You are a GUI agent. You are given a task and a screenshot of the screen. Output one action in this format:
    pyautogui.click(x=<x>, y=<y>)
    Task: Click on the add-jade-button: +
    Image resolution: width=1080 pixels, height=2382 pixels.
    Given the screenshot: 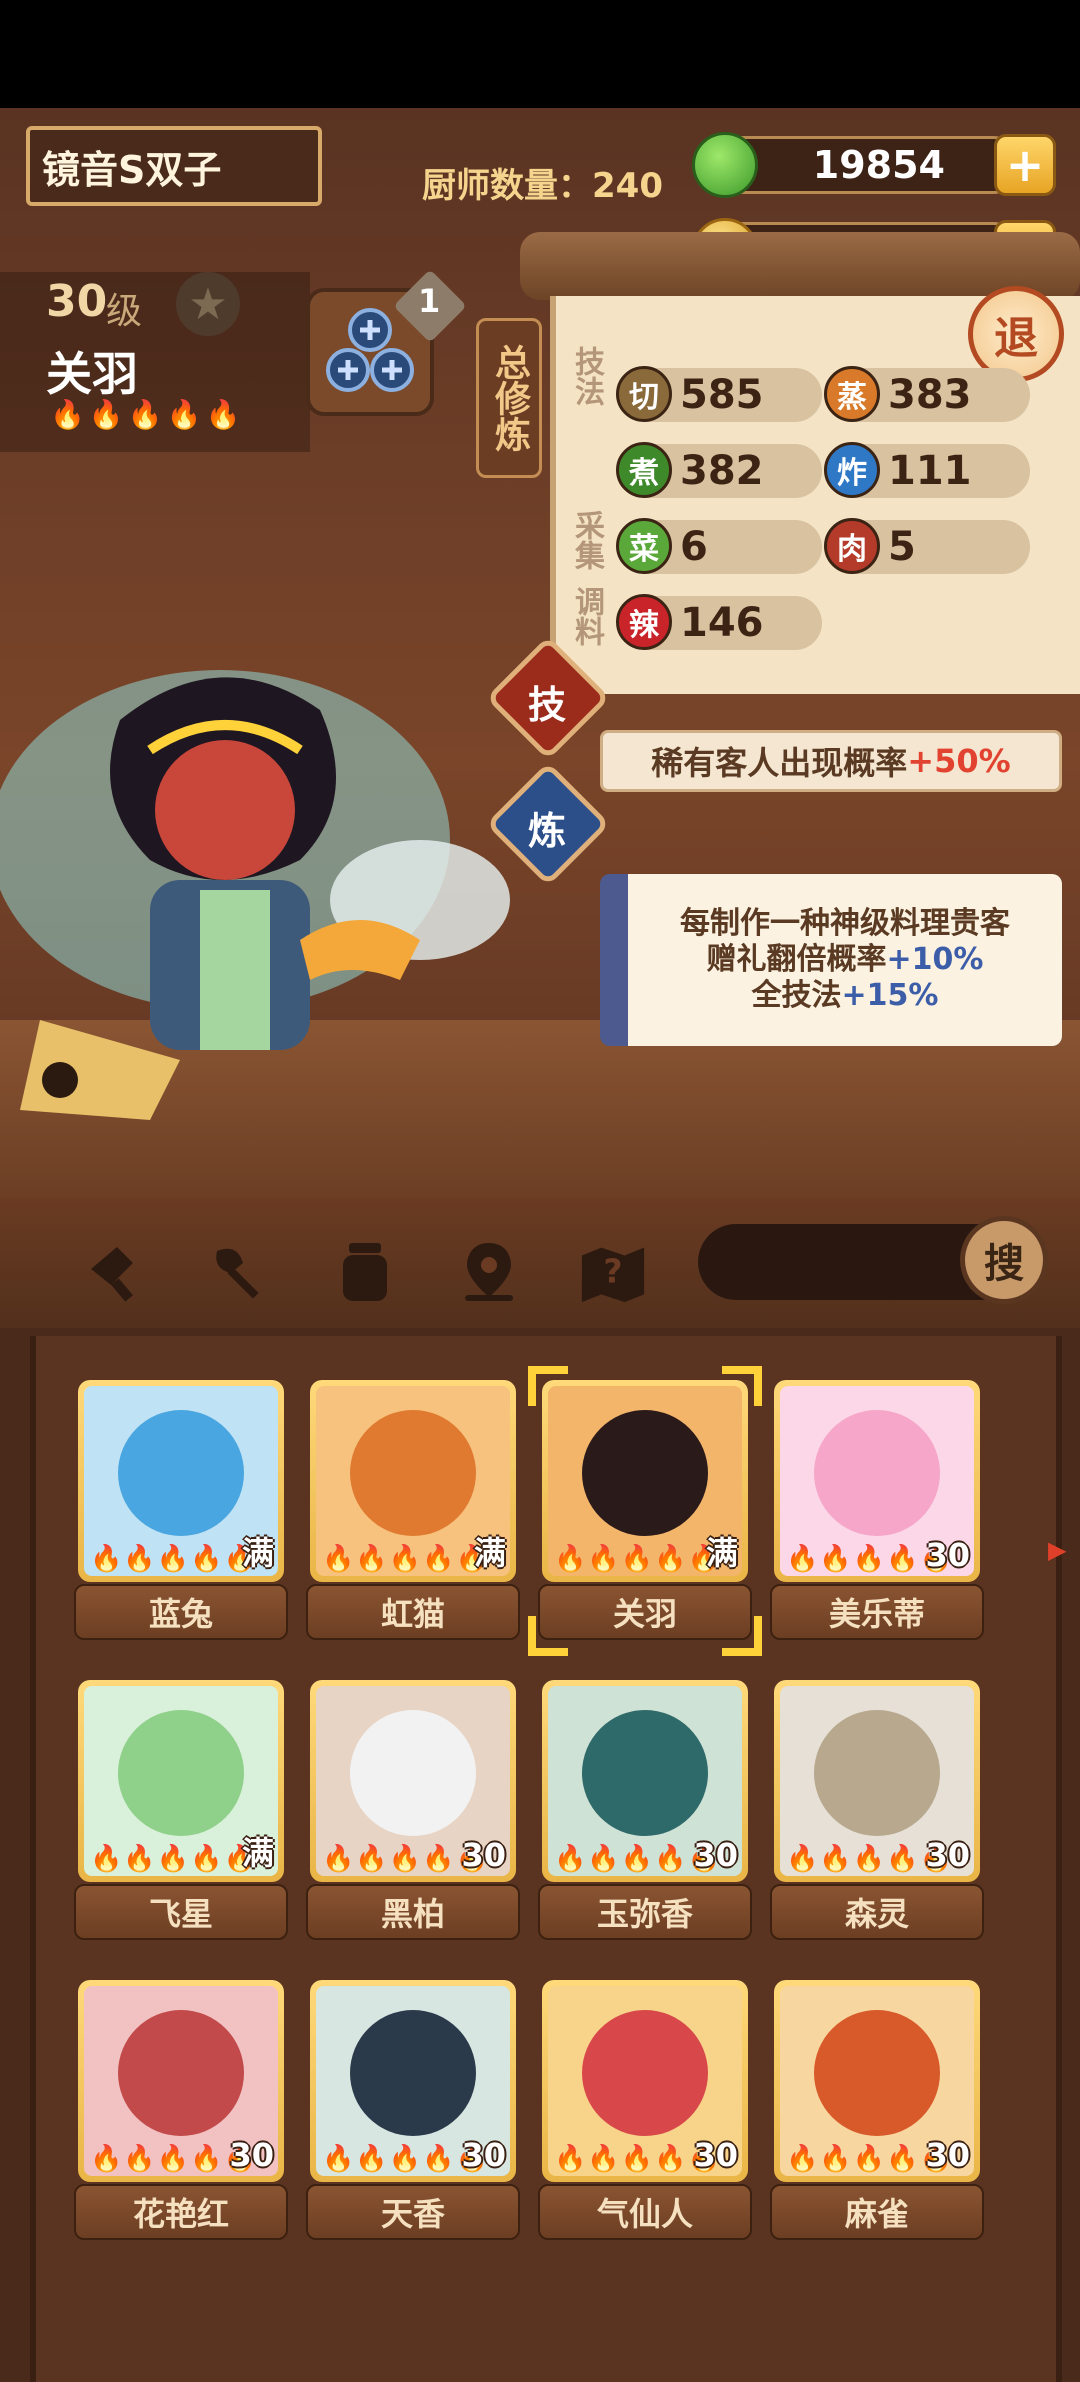 What is the action you would take?
    pyautogui.click(x=1025, y=165)
    